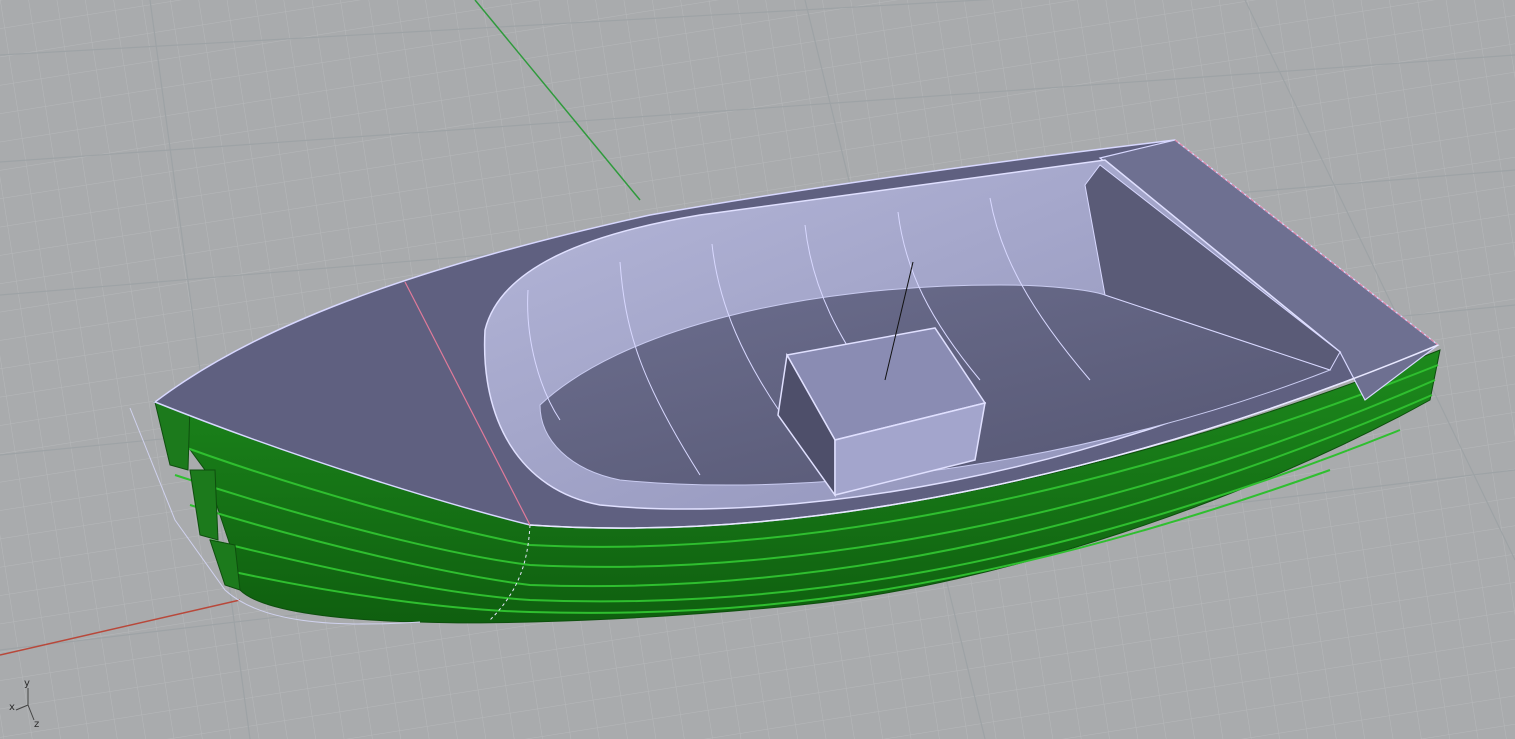 Image resolution: width=1515 pixels, height=739 pixels. I want to click on axis-label-z: z, so click(36, 724).